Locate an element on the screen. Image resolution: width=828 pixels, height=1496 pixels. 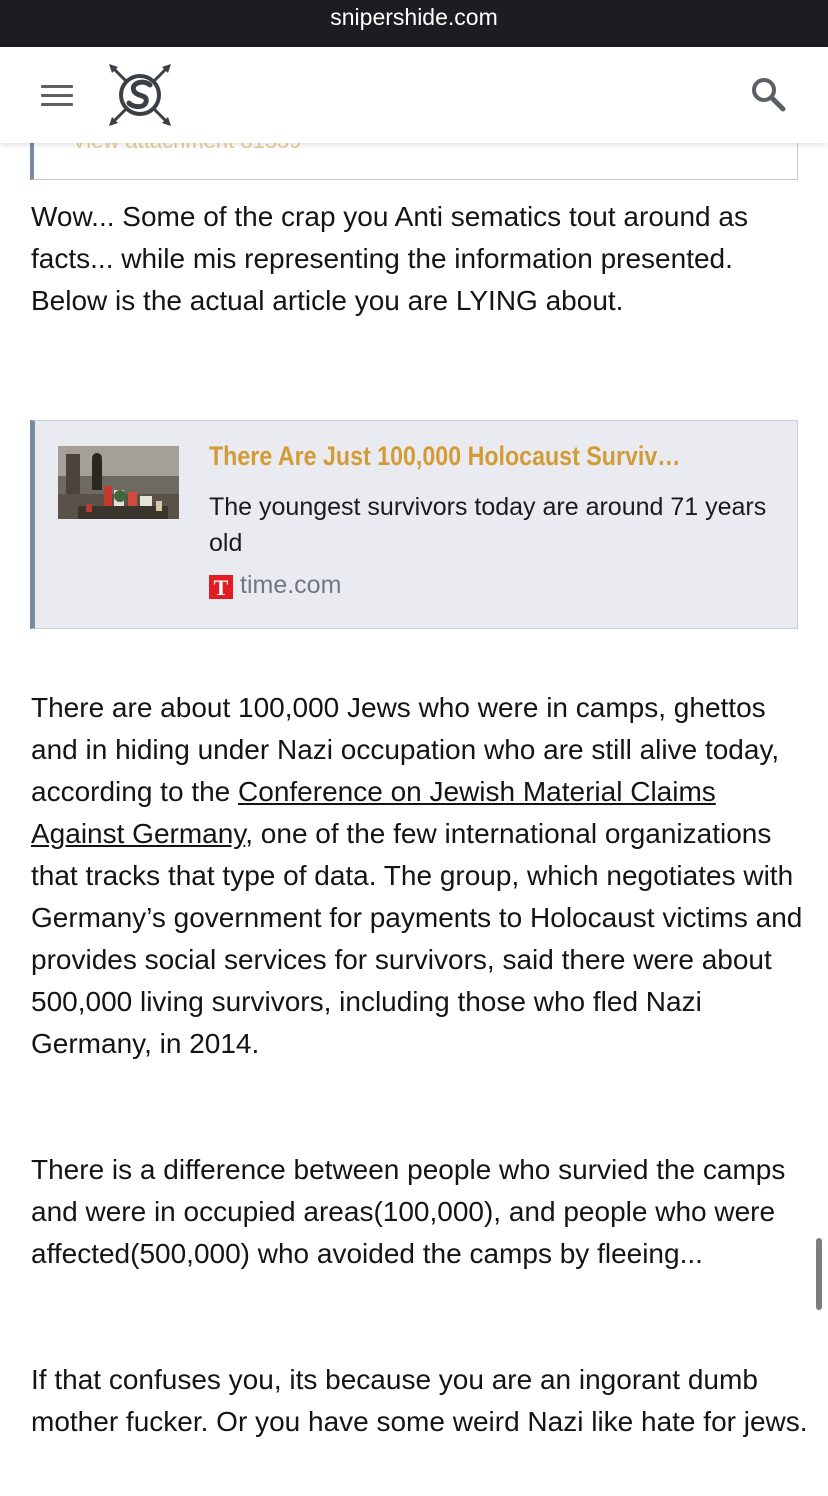
browser-url-bar: snipershide.com is located at coordinates (414, 23).